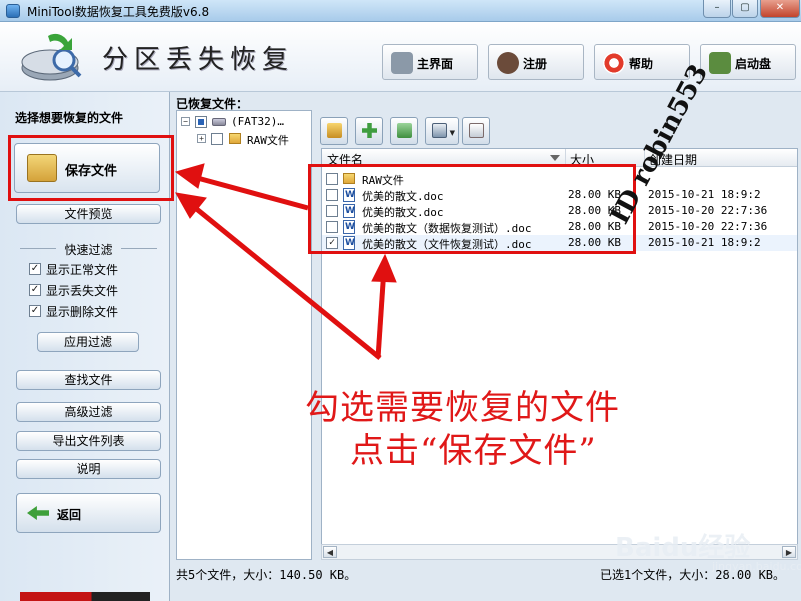 The height and width of the screenshot is (601, 801). What do you see at coordinates (284, 280) in the screenshot?
I see `arrow-to-save-lower` at bounding box center [284, 280].